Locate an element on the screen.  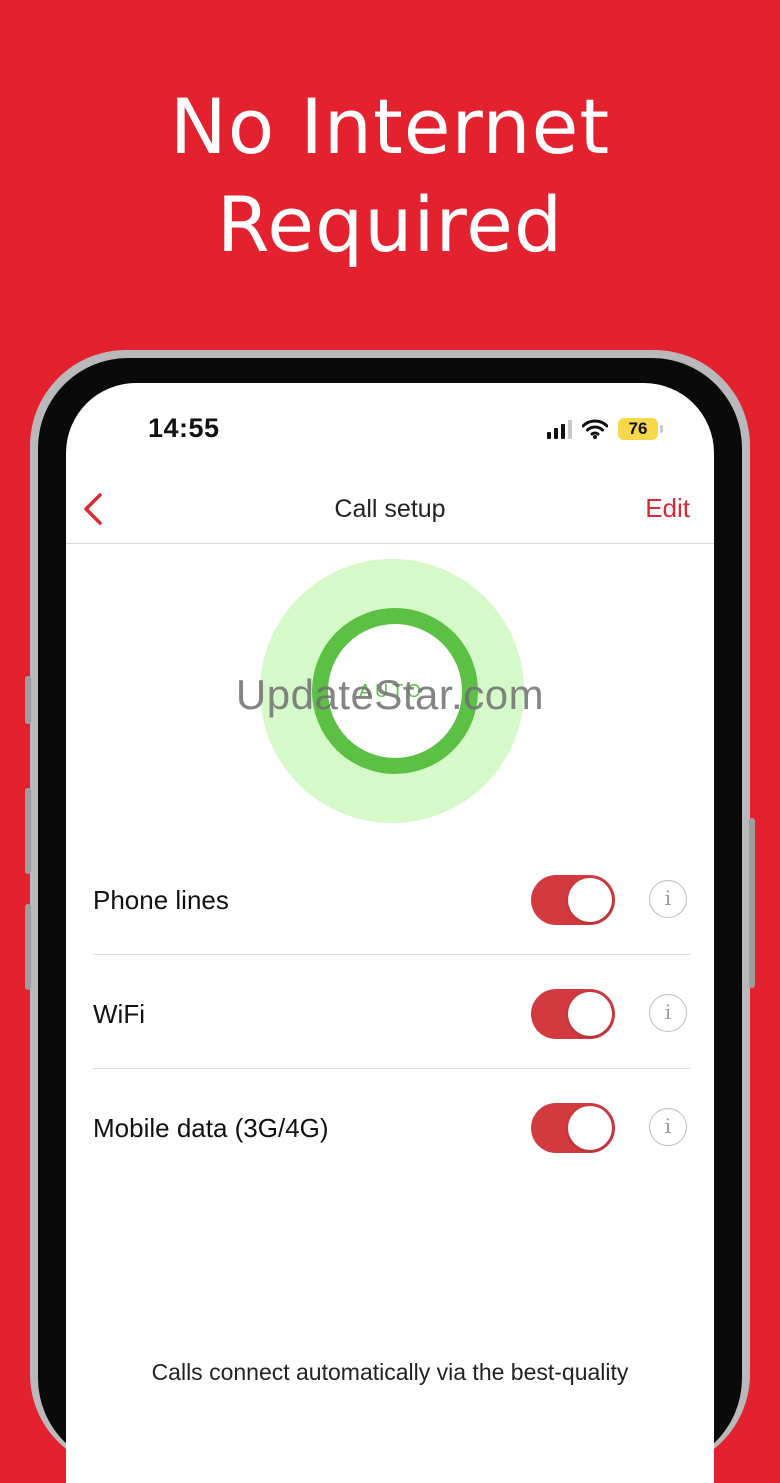
wifi-toggle is located at coordinates (573, 1014).